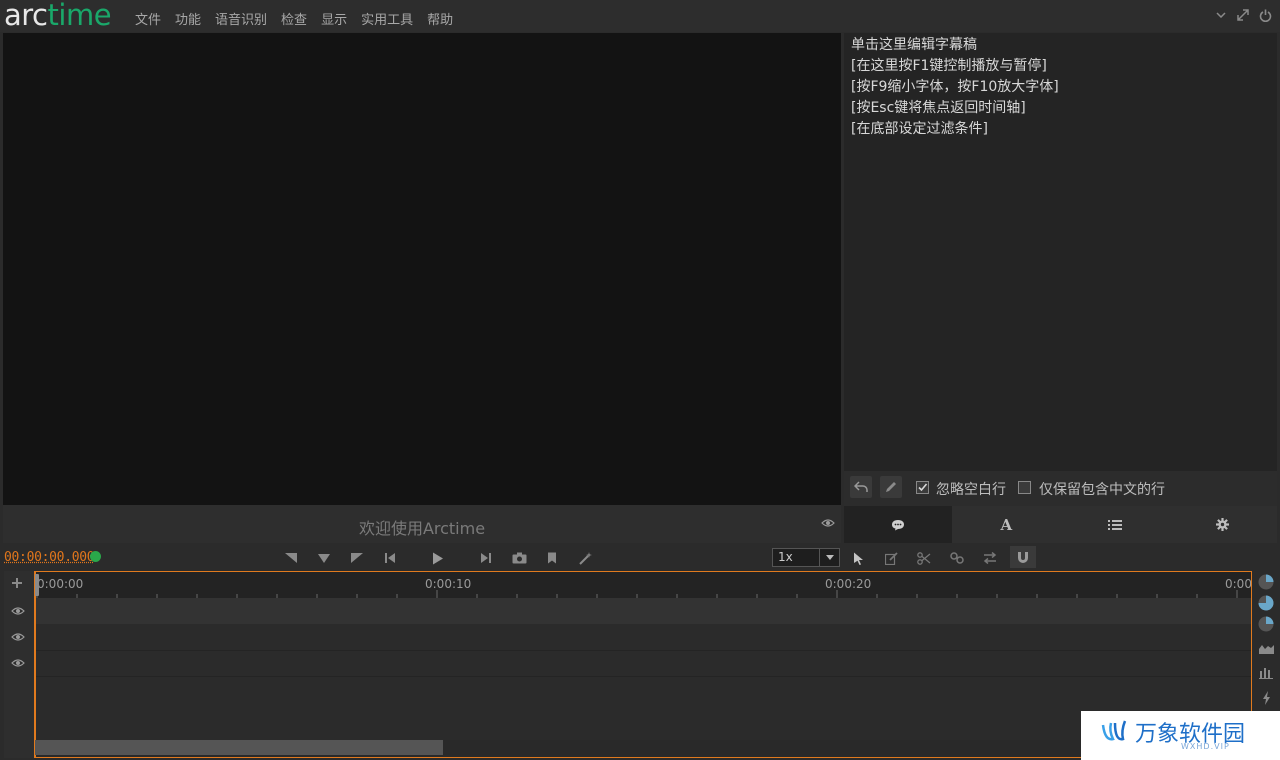 The image size is (1280, 760). I want to click on ignore-blank-checkbox, so click(922, 487).